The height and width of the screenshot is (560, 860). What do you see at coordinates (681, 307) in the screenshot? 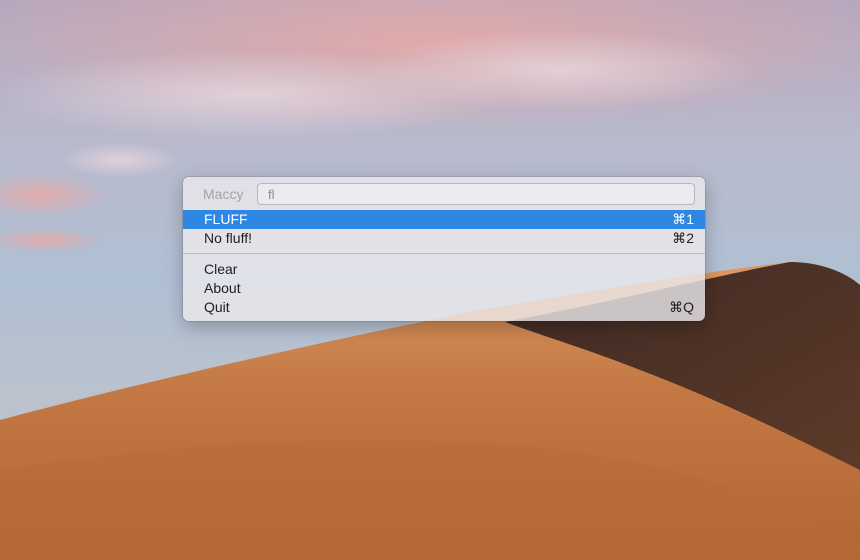
I see `quit-shortcut: ⌘Q` at bounding box center [681, 307].